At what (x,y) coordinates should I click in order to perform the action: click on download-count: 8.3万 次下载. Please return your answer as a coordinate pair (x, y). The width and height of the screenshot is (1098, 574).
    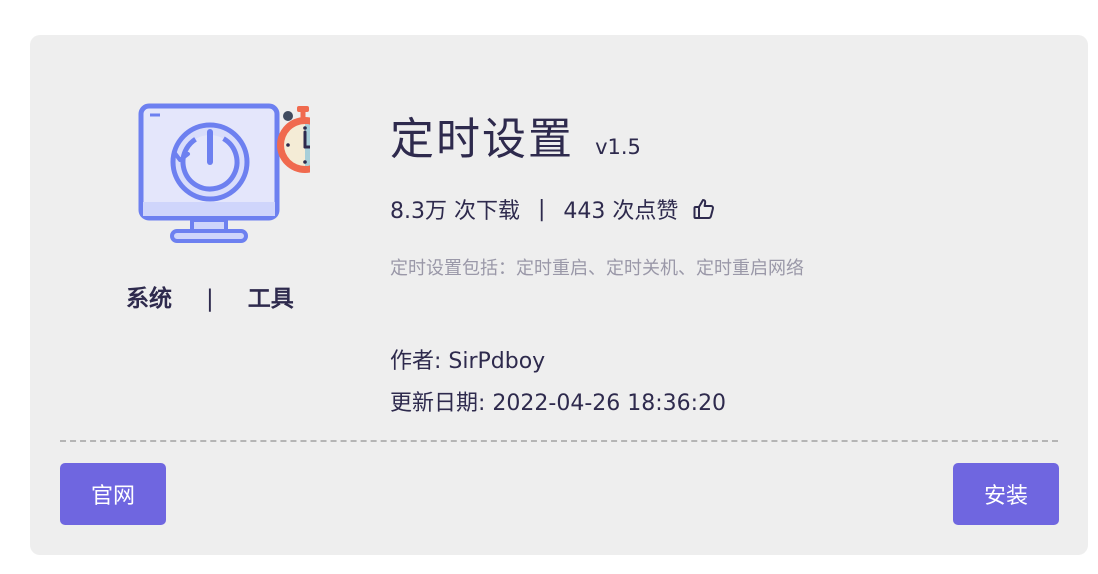
    Looking at the image, I should click on (455, 211).